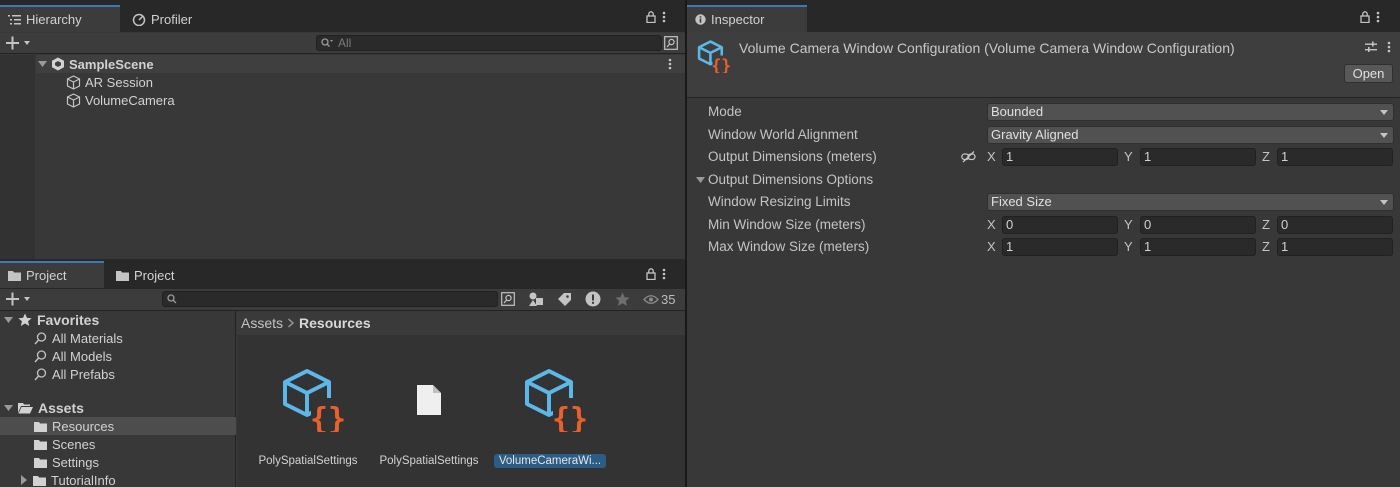  What do you see at coordinates (74, 444) in the screenshot?
I see `folder-label: Scenes` at bounding box center [74, 444].